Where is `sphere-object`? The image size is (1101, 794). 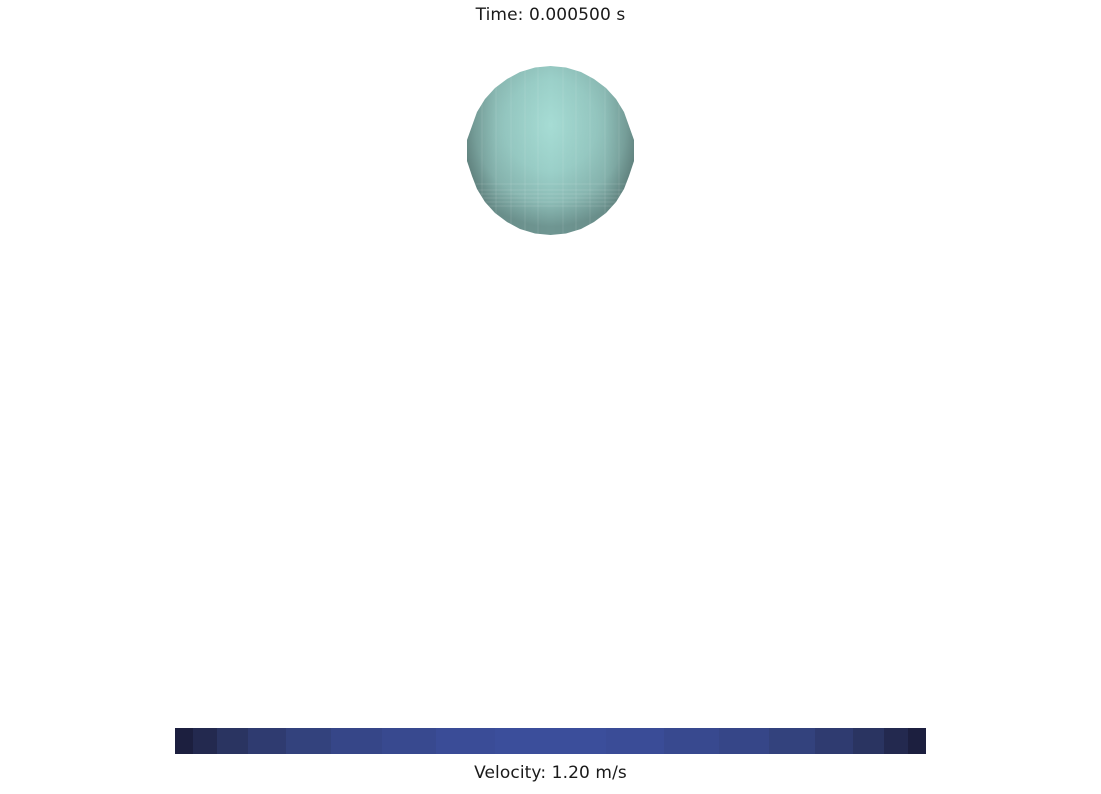 sphere-object is located at coordinates (550, 150).